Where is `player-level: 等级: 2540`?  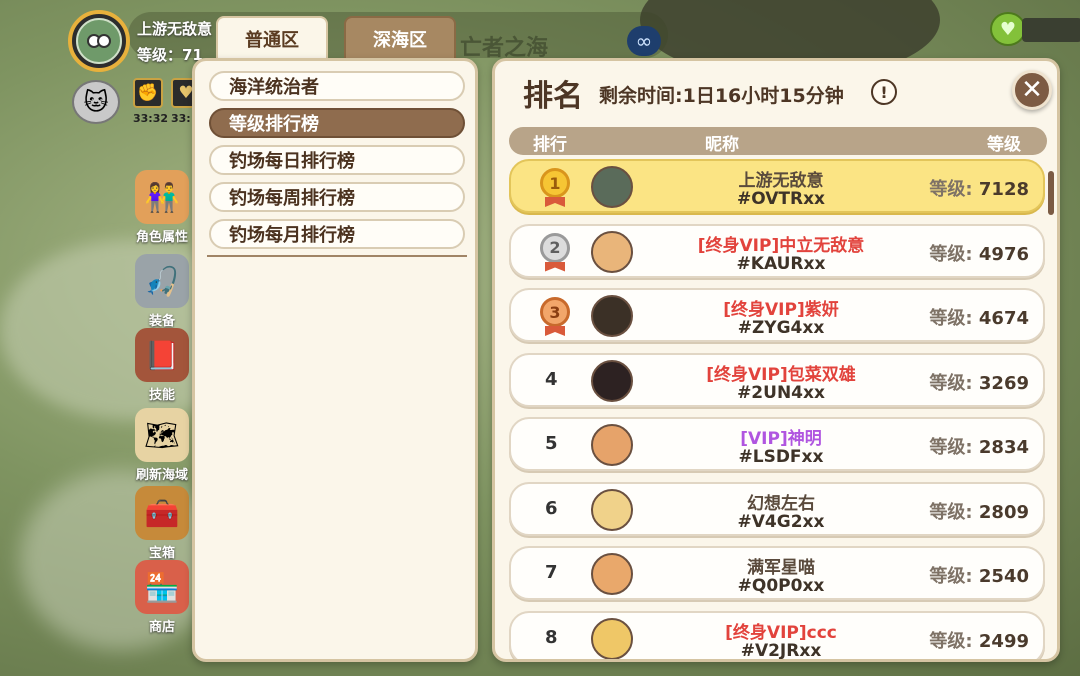
player-level: 等级: 2540 is located at coordinates (979, 575).